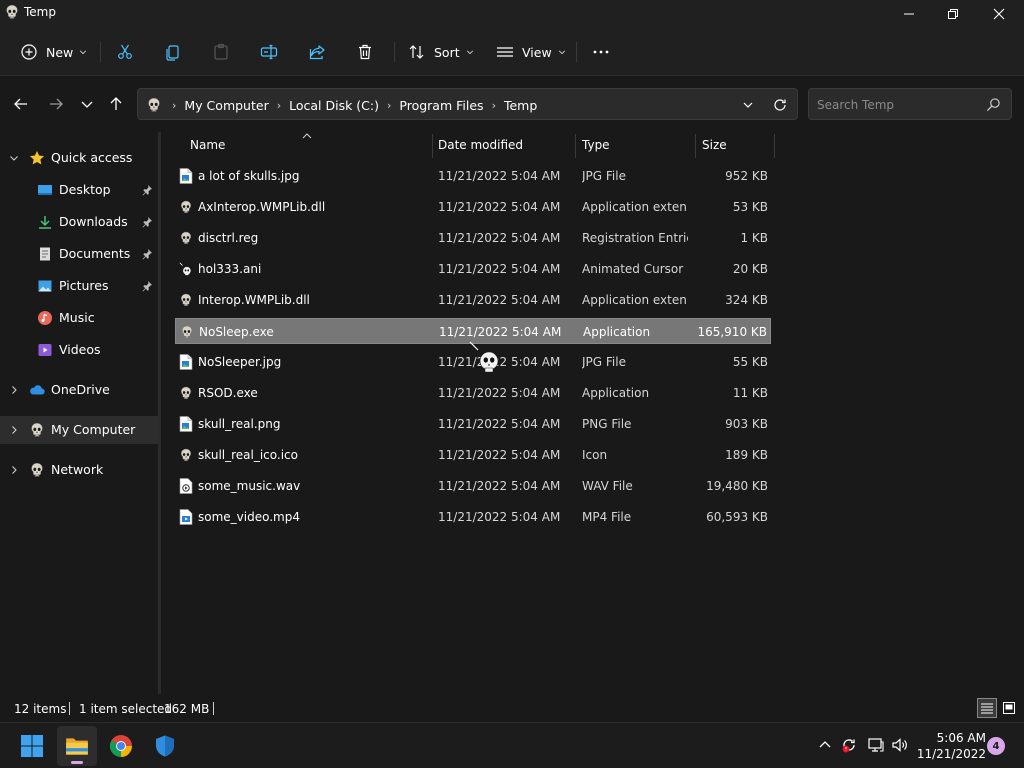 The image size is (1024, 768). I want to click on new-button: New, so click(53, 52).